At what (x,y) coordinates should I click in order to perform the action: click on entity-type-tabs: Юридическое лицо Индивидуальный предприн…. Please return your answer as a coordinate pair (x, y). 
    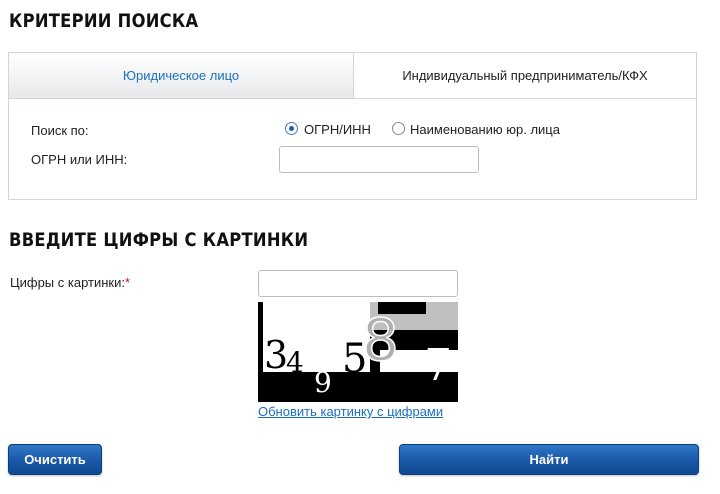
    Looking at the image, I should click on (352, 76).